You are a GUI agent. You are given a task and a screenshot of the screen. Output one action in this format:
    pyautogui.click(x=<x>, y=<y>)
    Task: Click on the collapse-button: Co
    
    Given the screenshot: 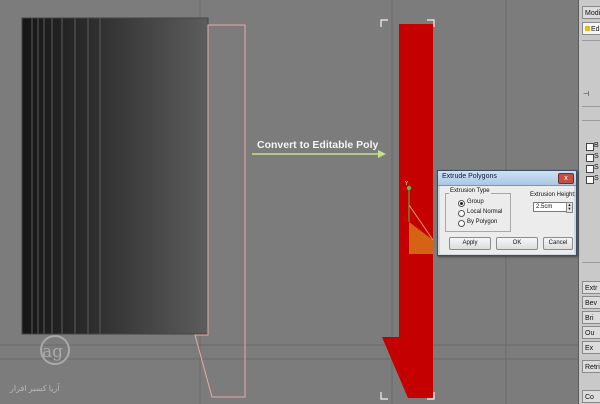 What is the action you would take?
    pyautogui.click(x=591, y=396)
    